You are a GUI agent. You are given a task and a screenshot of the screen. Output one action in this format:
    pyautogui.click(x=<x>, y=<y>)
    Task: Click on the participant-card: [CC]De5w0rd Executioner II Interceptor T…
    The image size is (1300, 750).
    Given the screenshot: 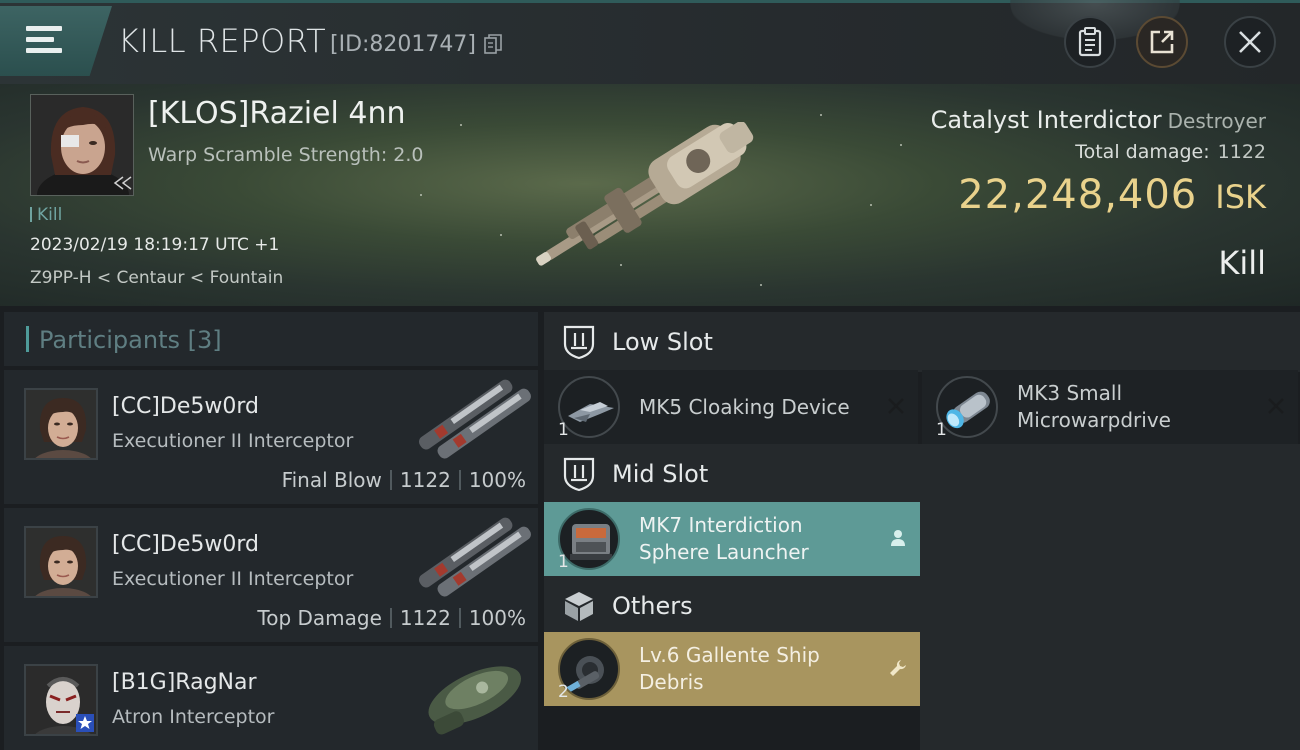 What is the action you would take?
    pyautogui.click(x=271, y=575)
    